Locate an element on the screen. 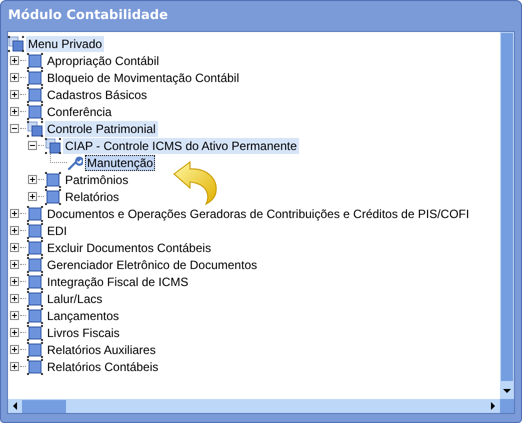 This screenshot has width=522, height=423. tree-item: Lançamentos is located at coordinates (83, 316).